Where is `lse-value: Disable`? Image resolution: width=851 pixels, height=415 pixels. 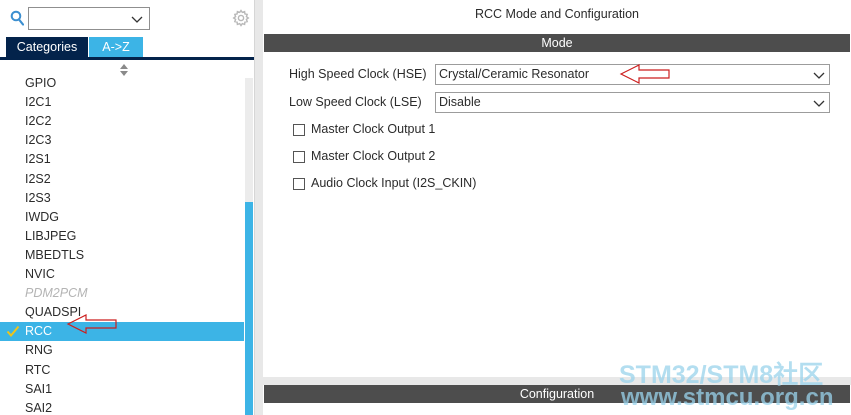 lse-value: Disable is located at coordinates (460, 102).